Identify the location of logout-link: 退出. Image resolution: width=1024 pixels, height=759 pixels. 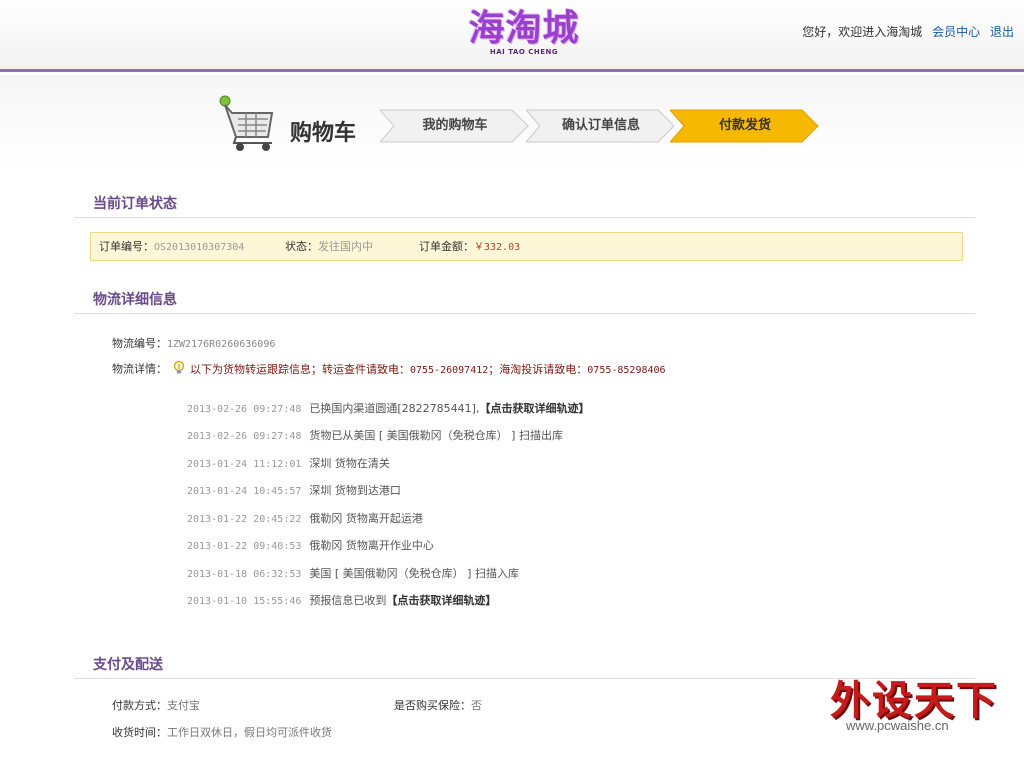
(1002, 32).